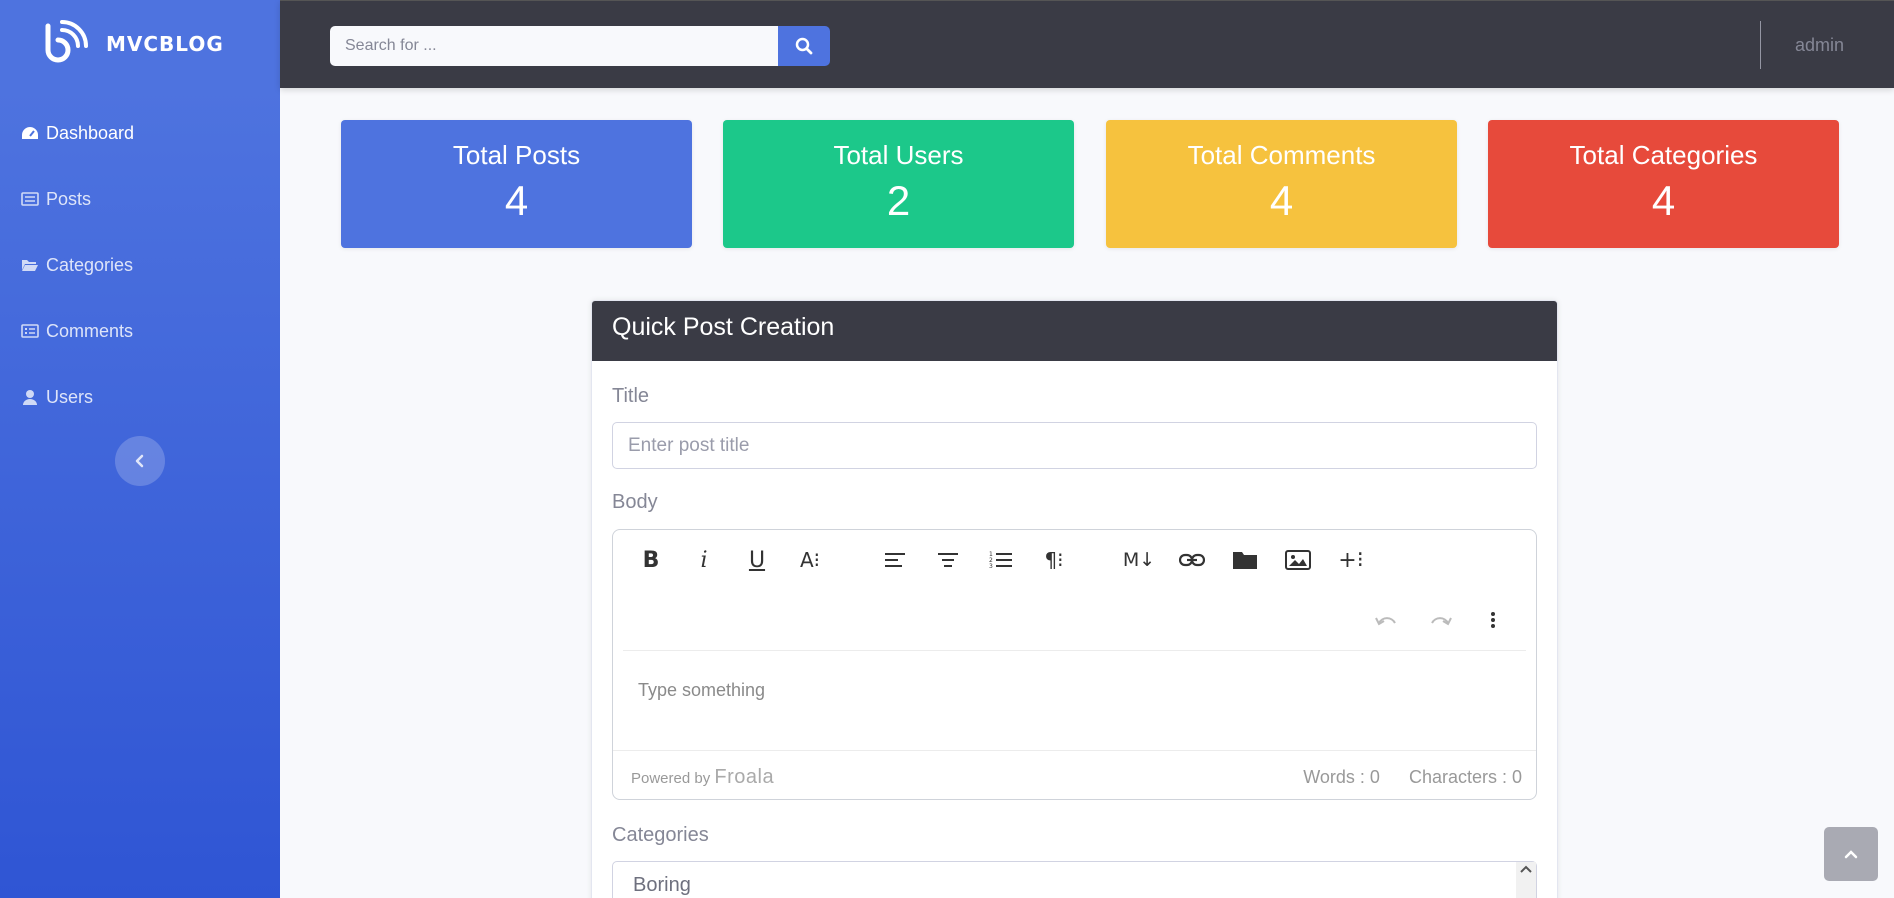  Describe the element at coordinates (30, 265) in the screenshot. I see `folder-open-icon` at that location.